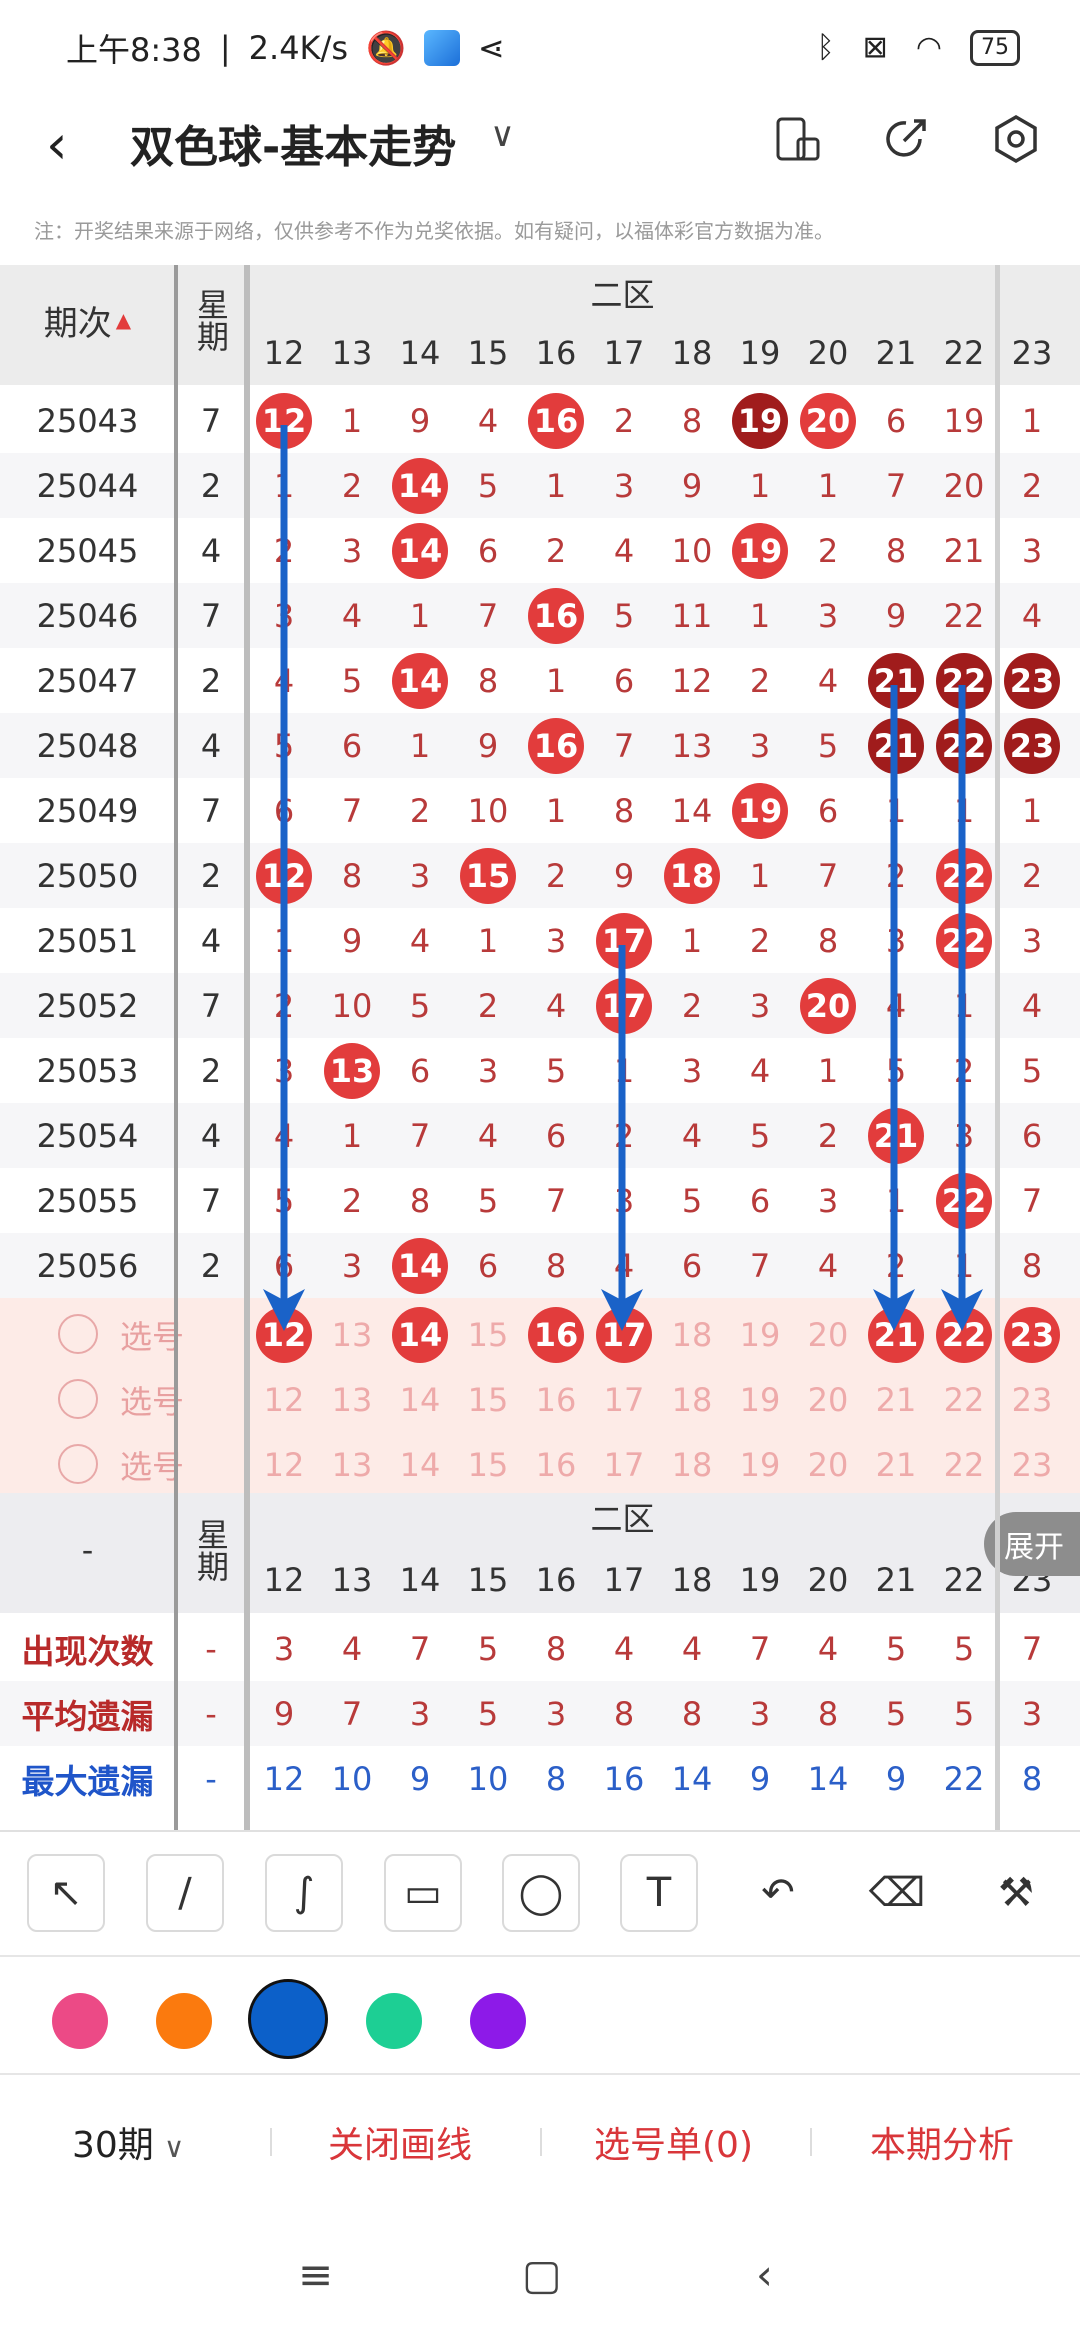 The height and width of the screenshot is (2340, 1080). What do you see at coordinates (798, 139) in the screenshot?
I see `screen-mode-icon` at bounding box center [798, 139].